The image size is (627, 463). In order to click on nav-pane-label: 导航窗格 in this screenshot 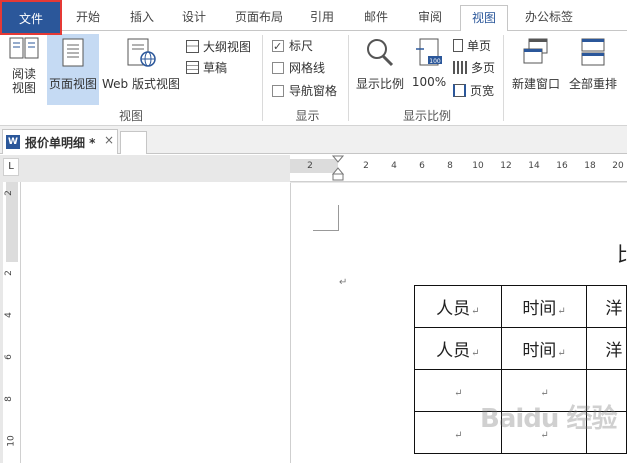, I will do `click(313, 91)`.